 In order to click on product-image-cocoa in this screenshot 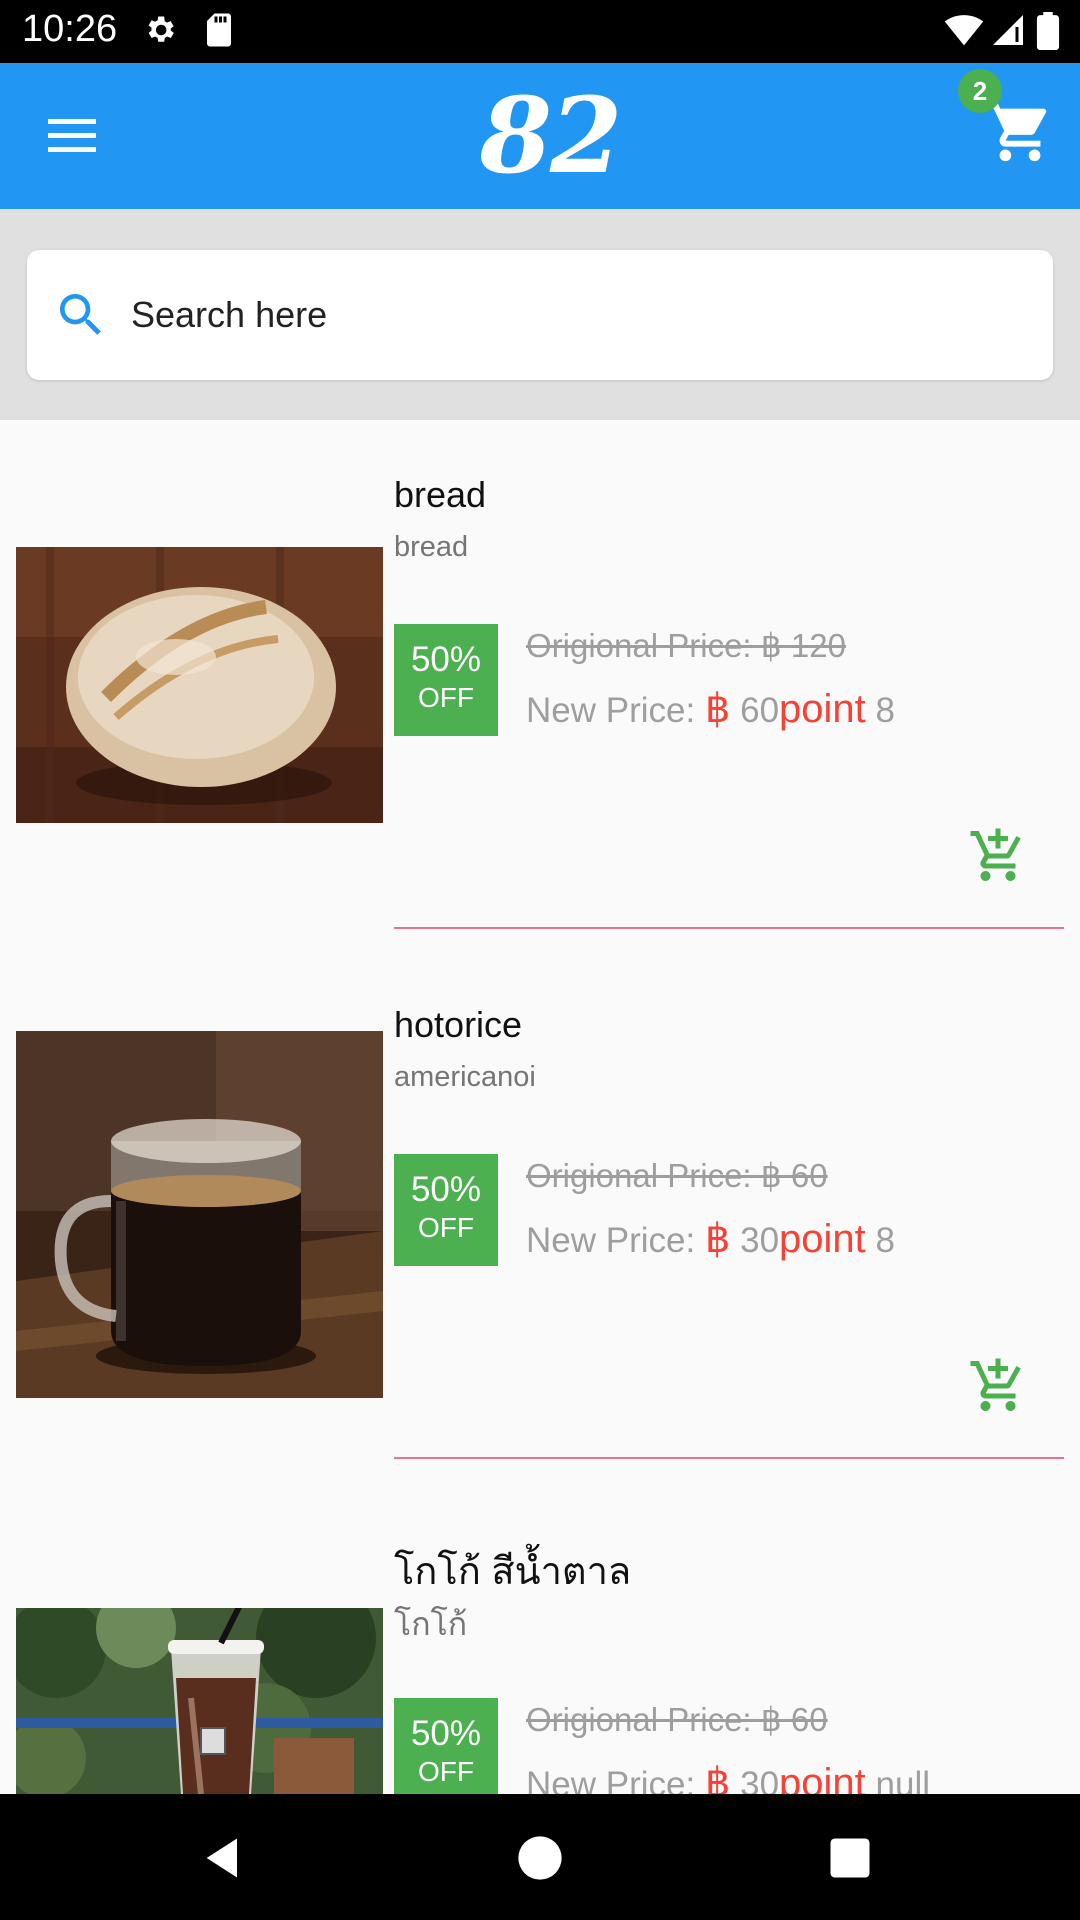, I will do `click(199, 1701)`.